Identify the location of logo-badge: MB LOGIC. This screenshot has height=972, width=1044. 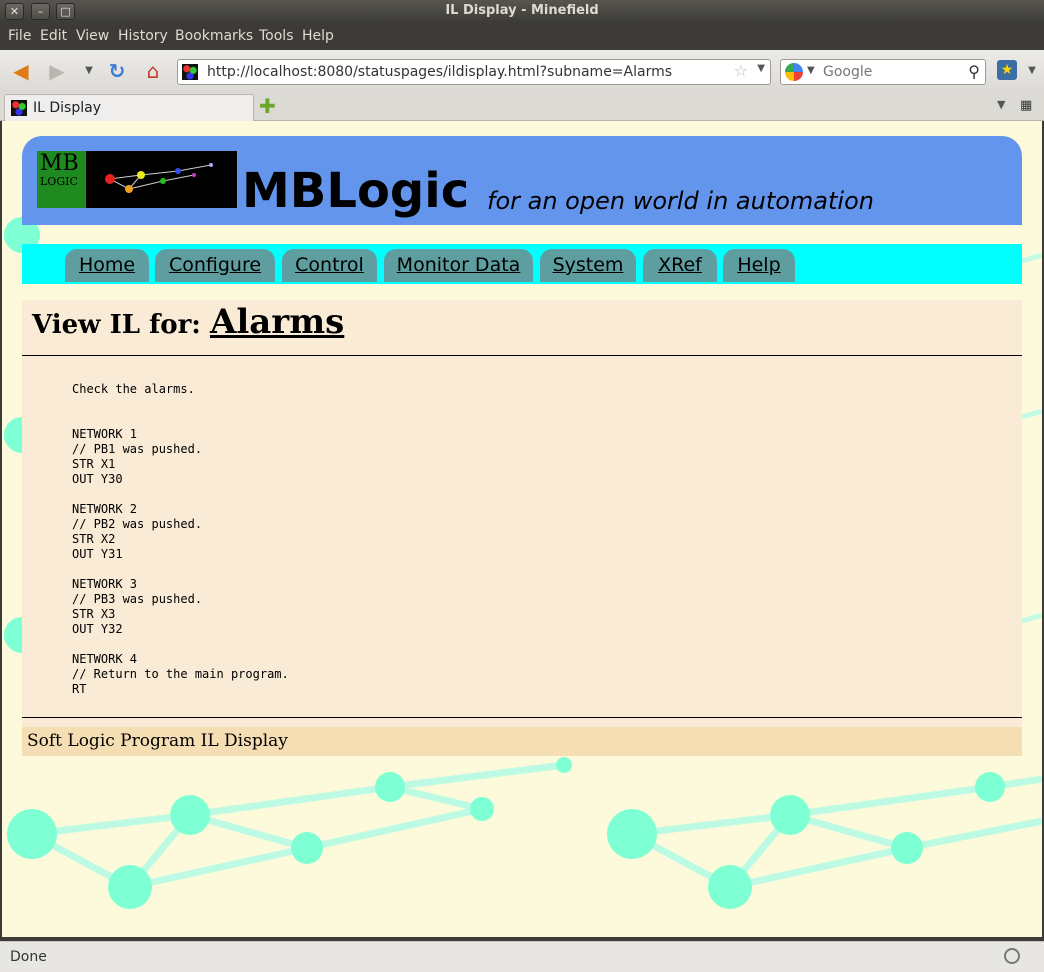
(61, 179).